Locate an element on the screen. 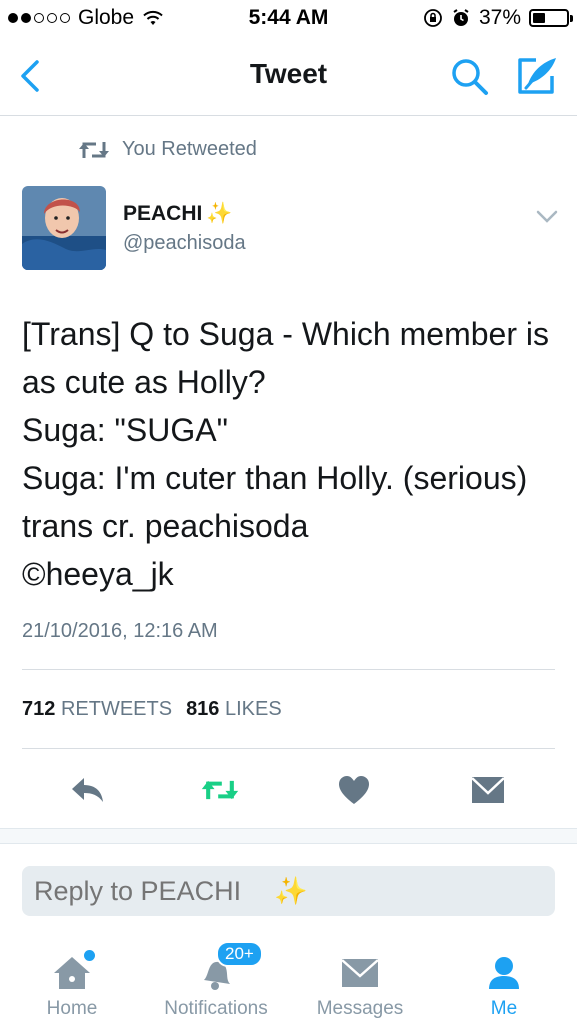  status-right: 37% is located at coordinates (498, 18).